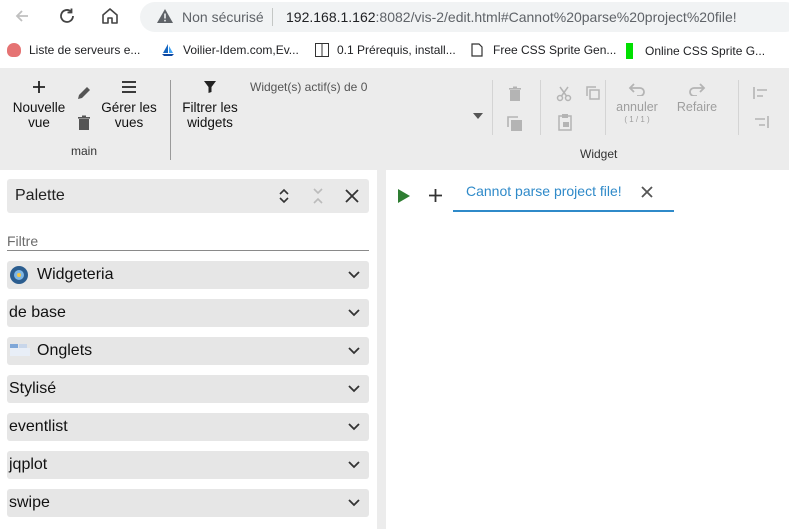 This screenshot has width=789, height=529. Describe the element at coordinates (37, 312) in the screenshot. I see `palette-group-label: de base` at that location.